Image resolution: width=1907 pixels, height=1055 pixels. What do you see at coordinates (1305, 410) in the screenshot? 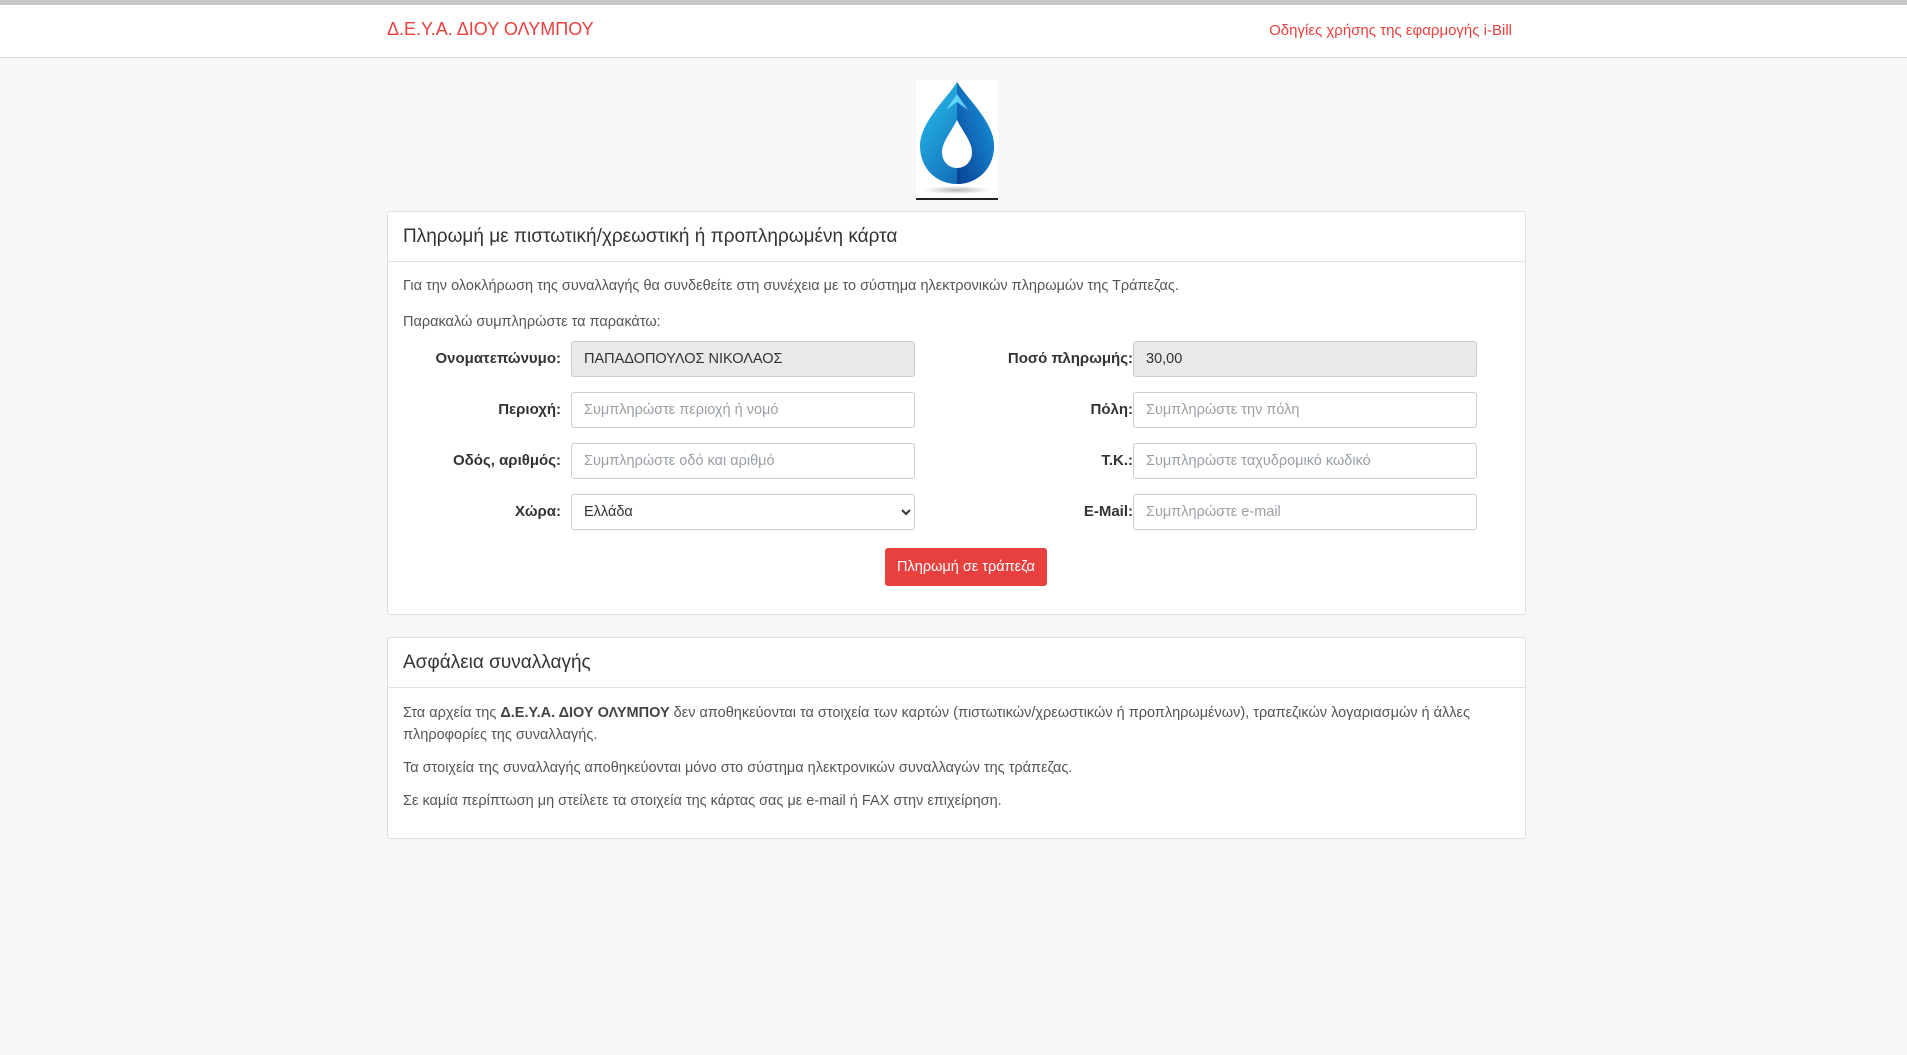
I see `city-input` at bounding box center [1305, 410].